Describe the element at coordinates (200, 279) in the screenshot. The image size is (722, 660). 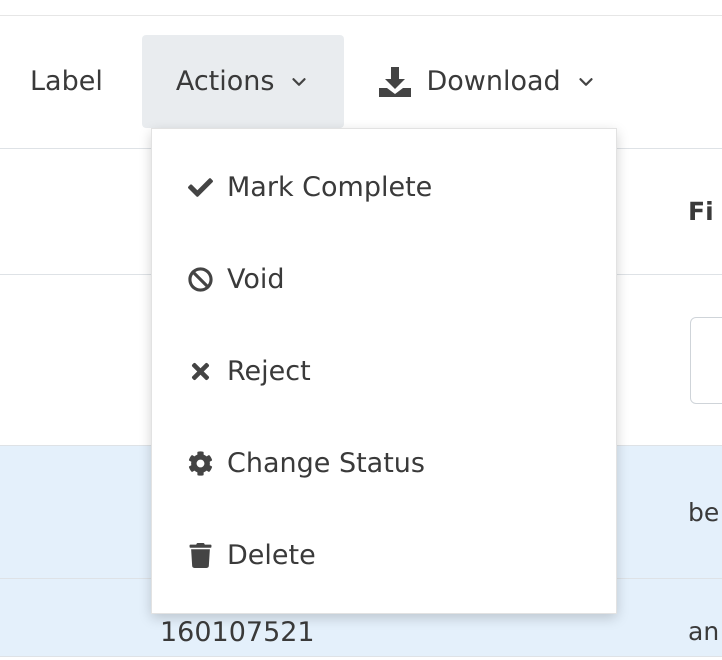
I see `ban-icon` at that location.